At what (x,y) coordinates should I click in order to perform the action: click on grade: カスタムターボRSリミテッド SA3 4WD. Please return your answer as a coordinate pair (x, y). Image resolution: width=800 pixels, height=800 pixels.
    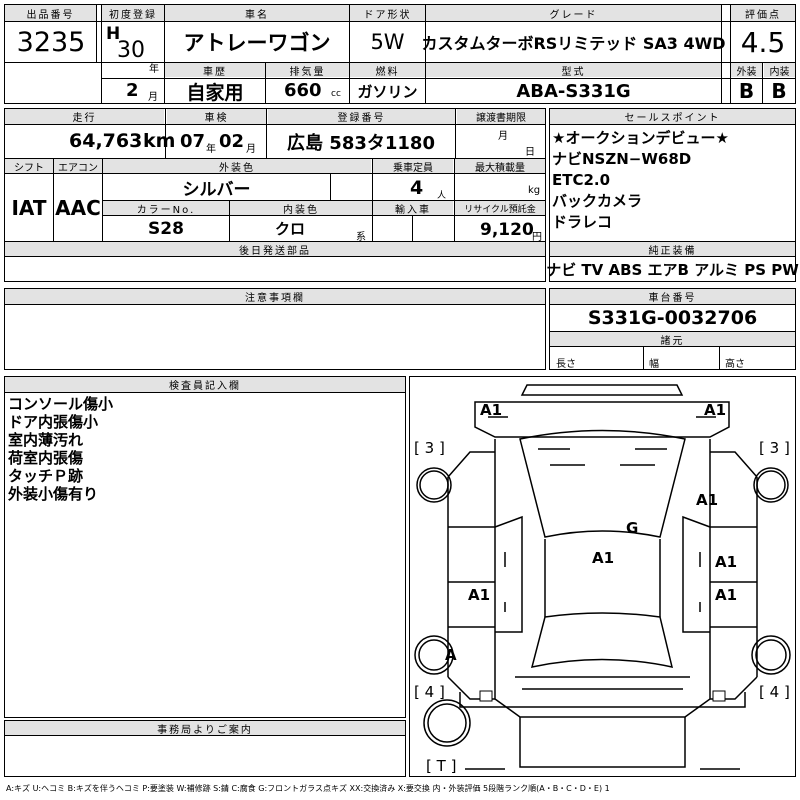
    Looking at the image, I should click on (573, 43).